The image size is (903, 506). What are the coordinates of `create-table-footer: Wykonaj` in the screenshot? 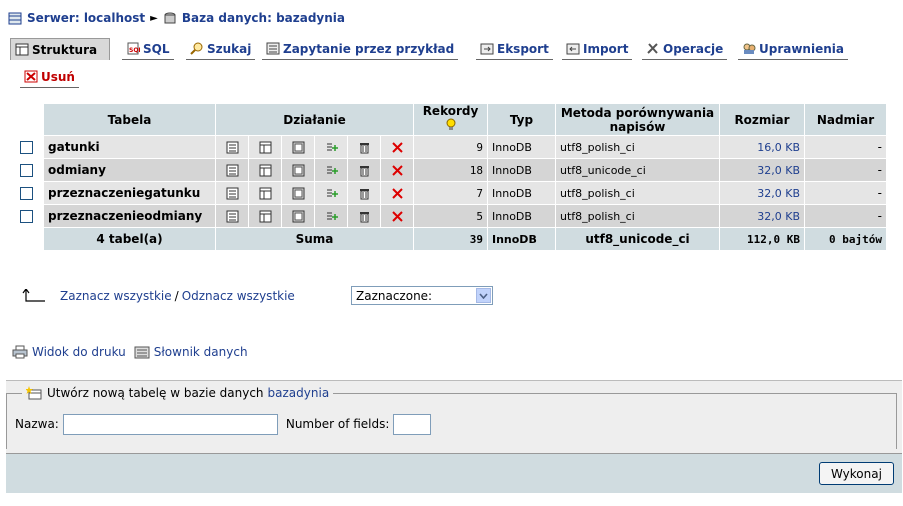 It's located at (454, 473).